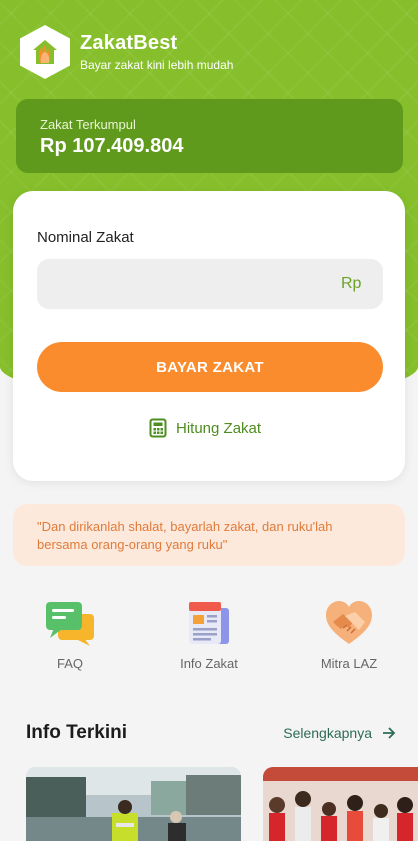 The height and width of the screenshot is (841, 418). I want to click on newspaper-icon, so click(209, 623).